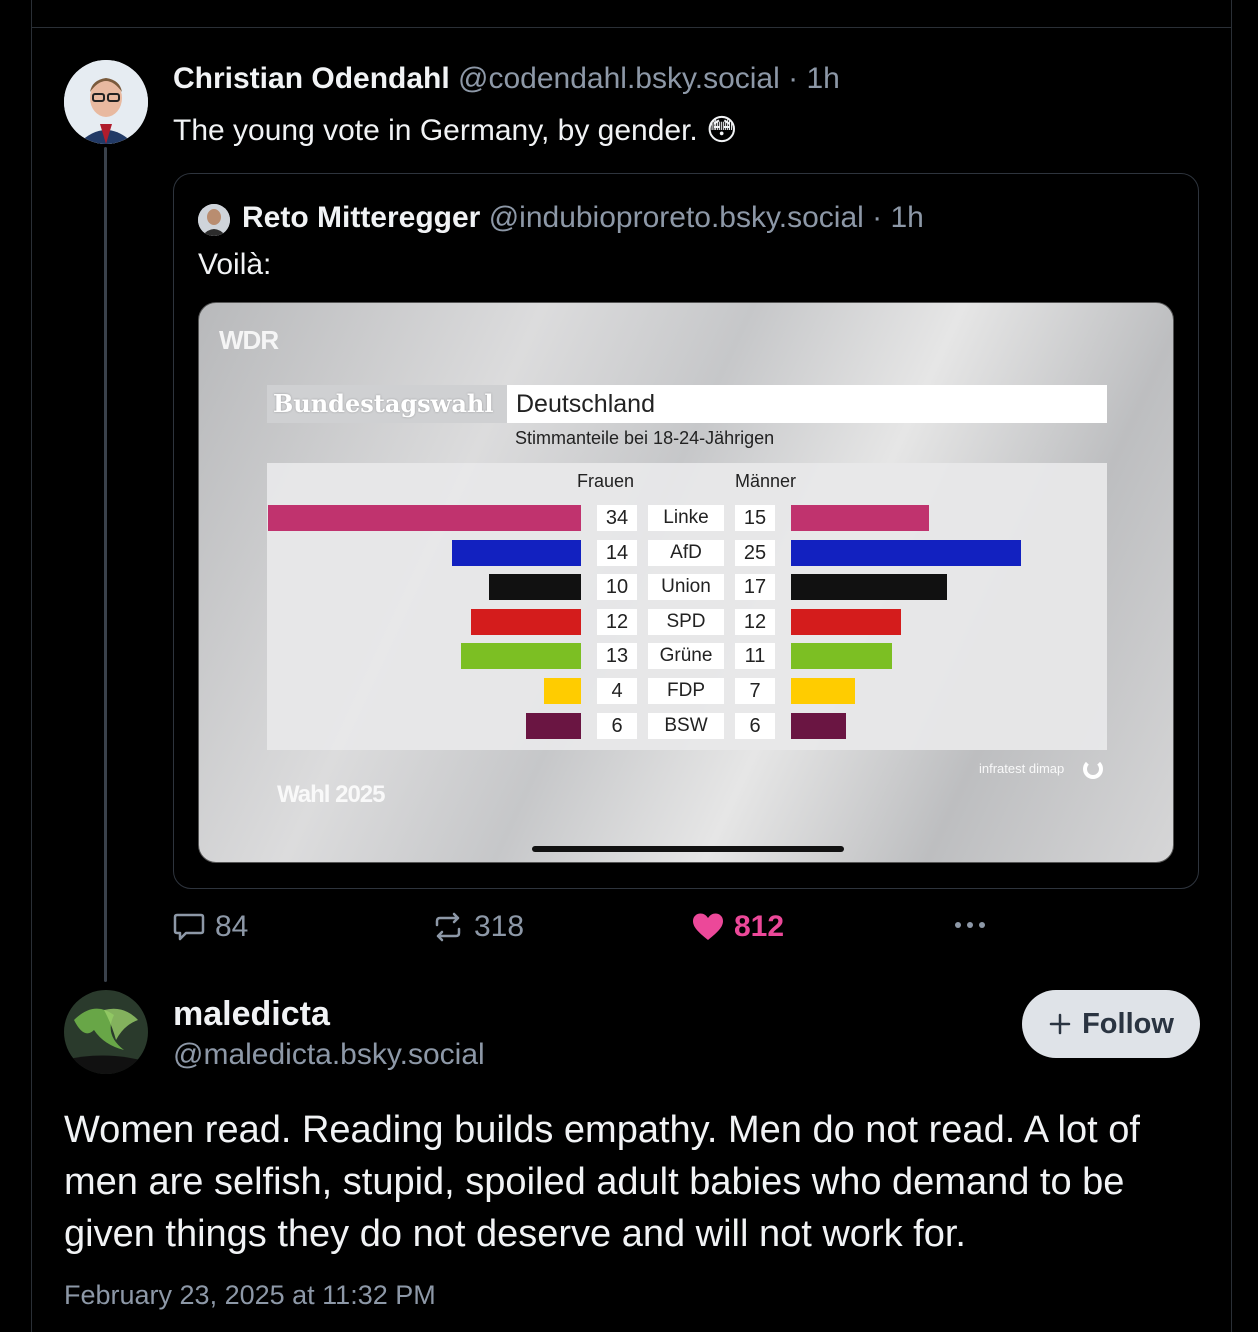  Describe the element at coordinates (819, 726) in the screenshot. I see `bar-maenner-bsw` at that location.